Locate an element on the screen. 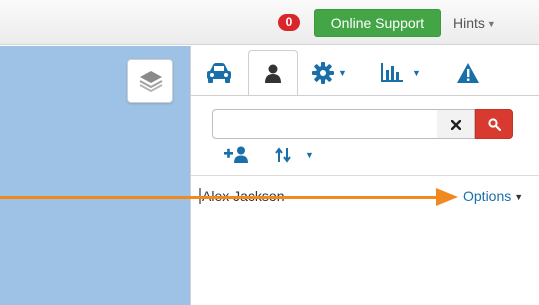  tab-divider is located at coordinates (365, 95).